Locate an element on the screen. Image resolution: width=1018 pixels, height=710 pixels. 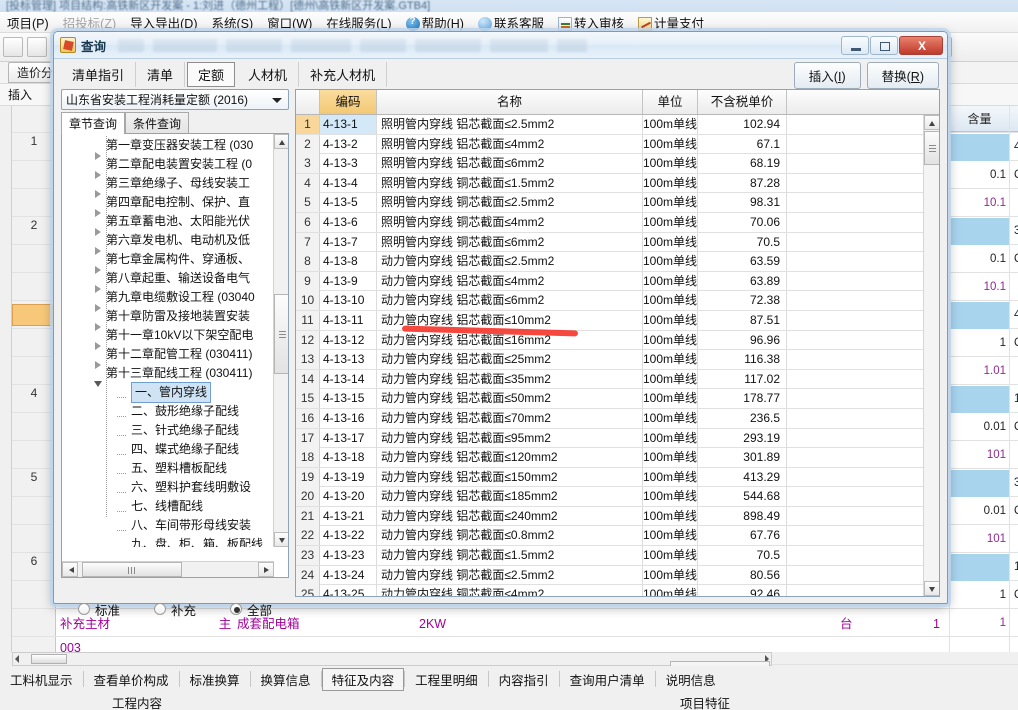
grid-scrollbar-thumb is located at coordinates (931, 148).